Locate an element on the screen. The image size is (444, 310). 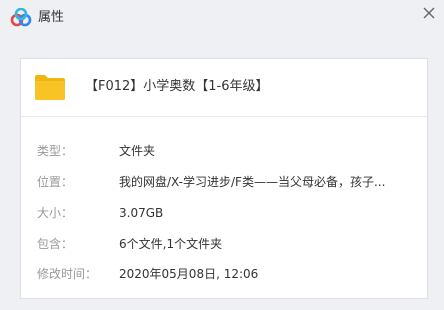
property-row-size: 大小： 3.07GB is located at coordinates (224, 213).